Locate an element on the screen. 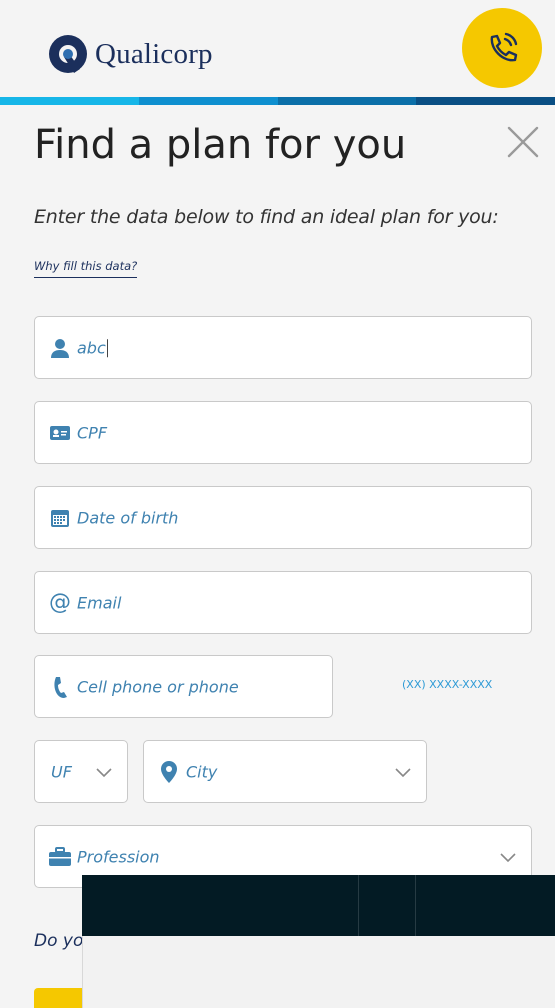 This screenshot has width=555, height=1008. uf-placeholder: UF is located at coordinates (61, 771).